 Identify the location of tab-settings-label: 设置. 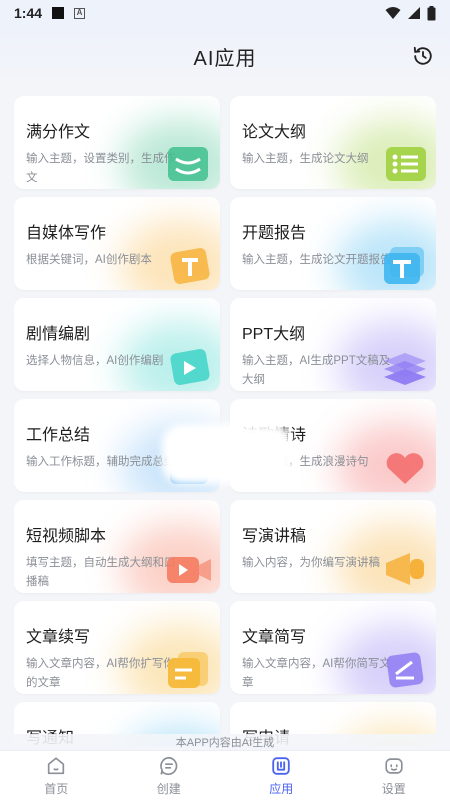
(393, 788).